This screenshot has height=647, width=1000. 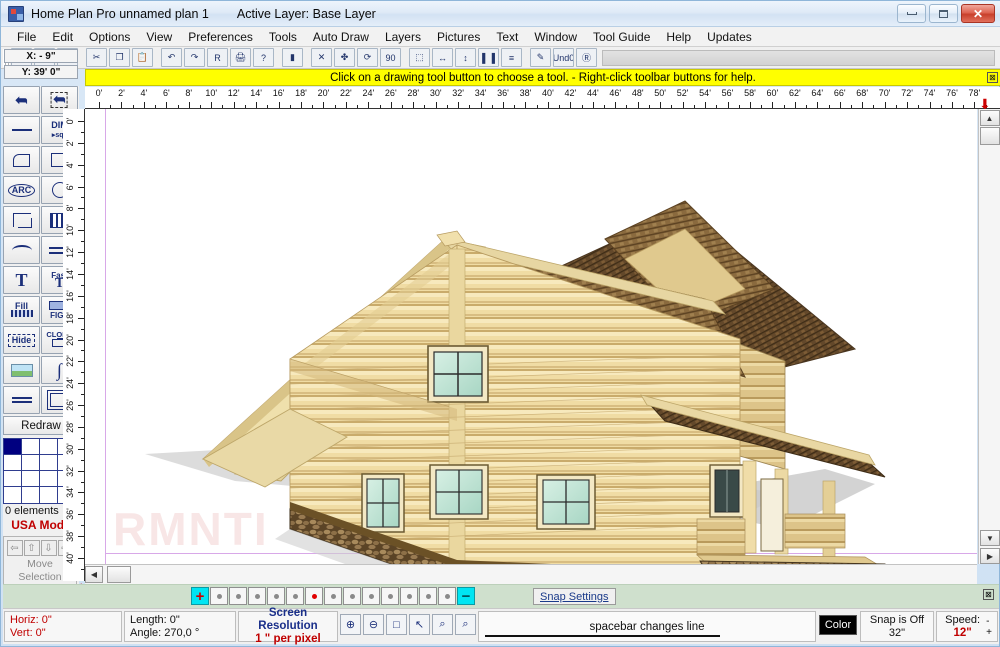 What do you see at coordinates (21, 400) in the screenshot?
I see `double-line-tool` at bounding box center [21, 400].